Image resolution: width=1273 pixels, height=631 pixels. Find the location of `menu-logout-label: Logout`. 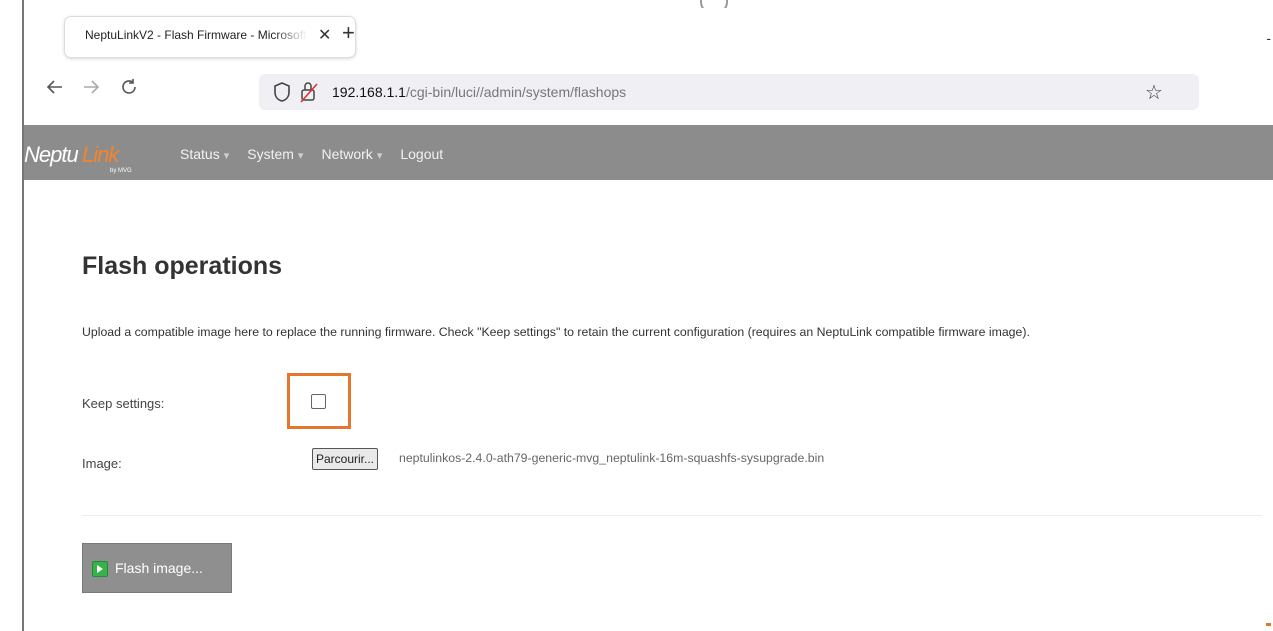

menu-logout-label: Logout is located at coordinates (422, 154).